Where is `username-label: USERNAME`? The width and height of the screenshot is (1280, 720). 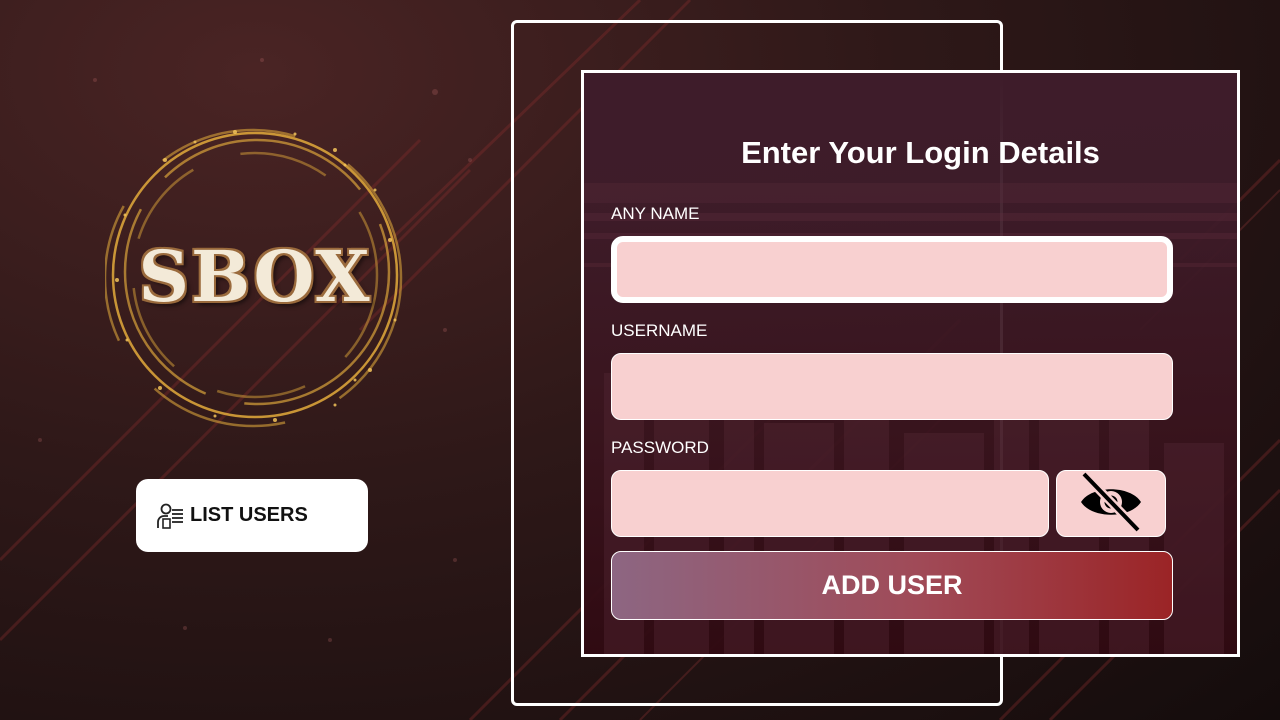 username-label: USERNAME is located at coordinates (659, 330).